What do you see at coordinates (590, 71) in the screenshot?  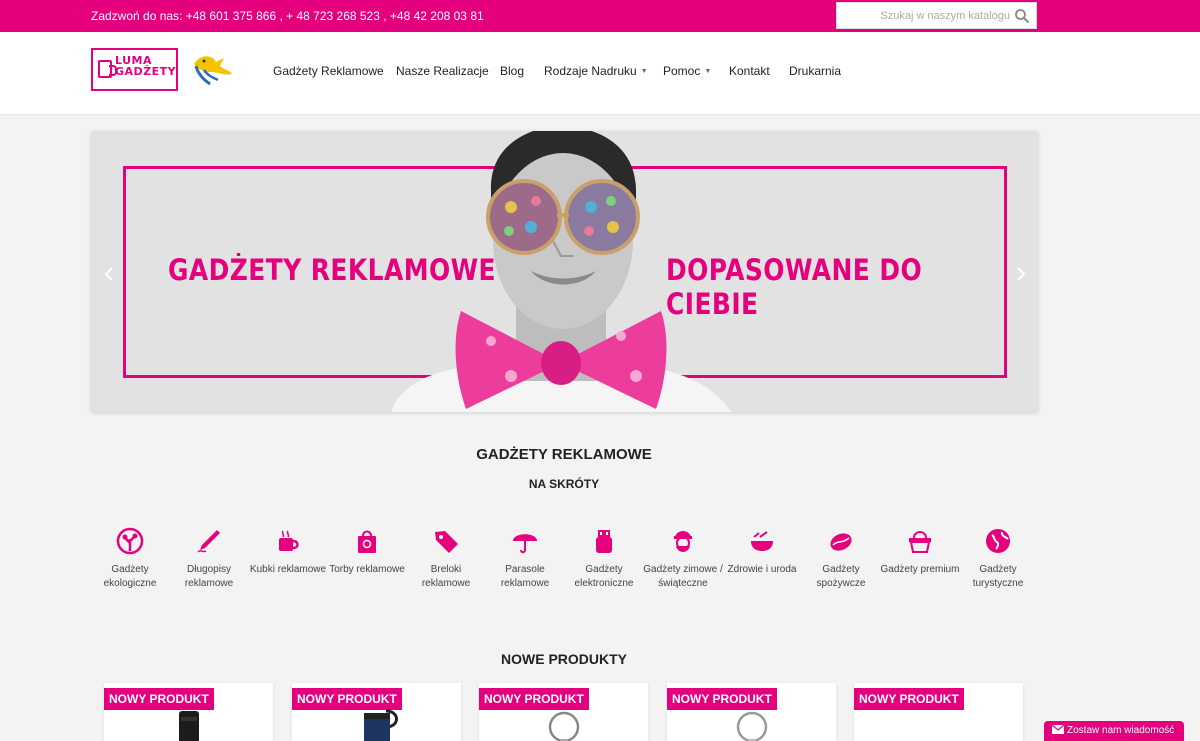 I see `nav-item-label: Rodzaje Nadruku` at bounding box center [590, 71].